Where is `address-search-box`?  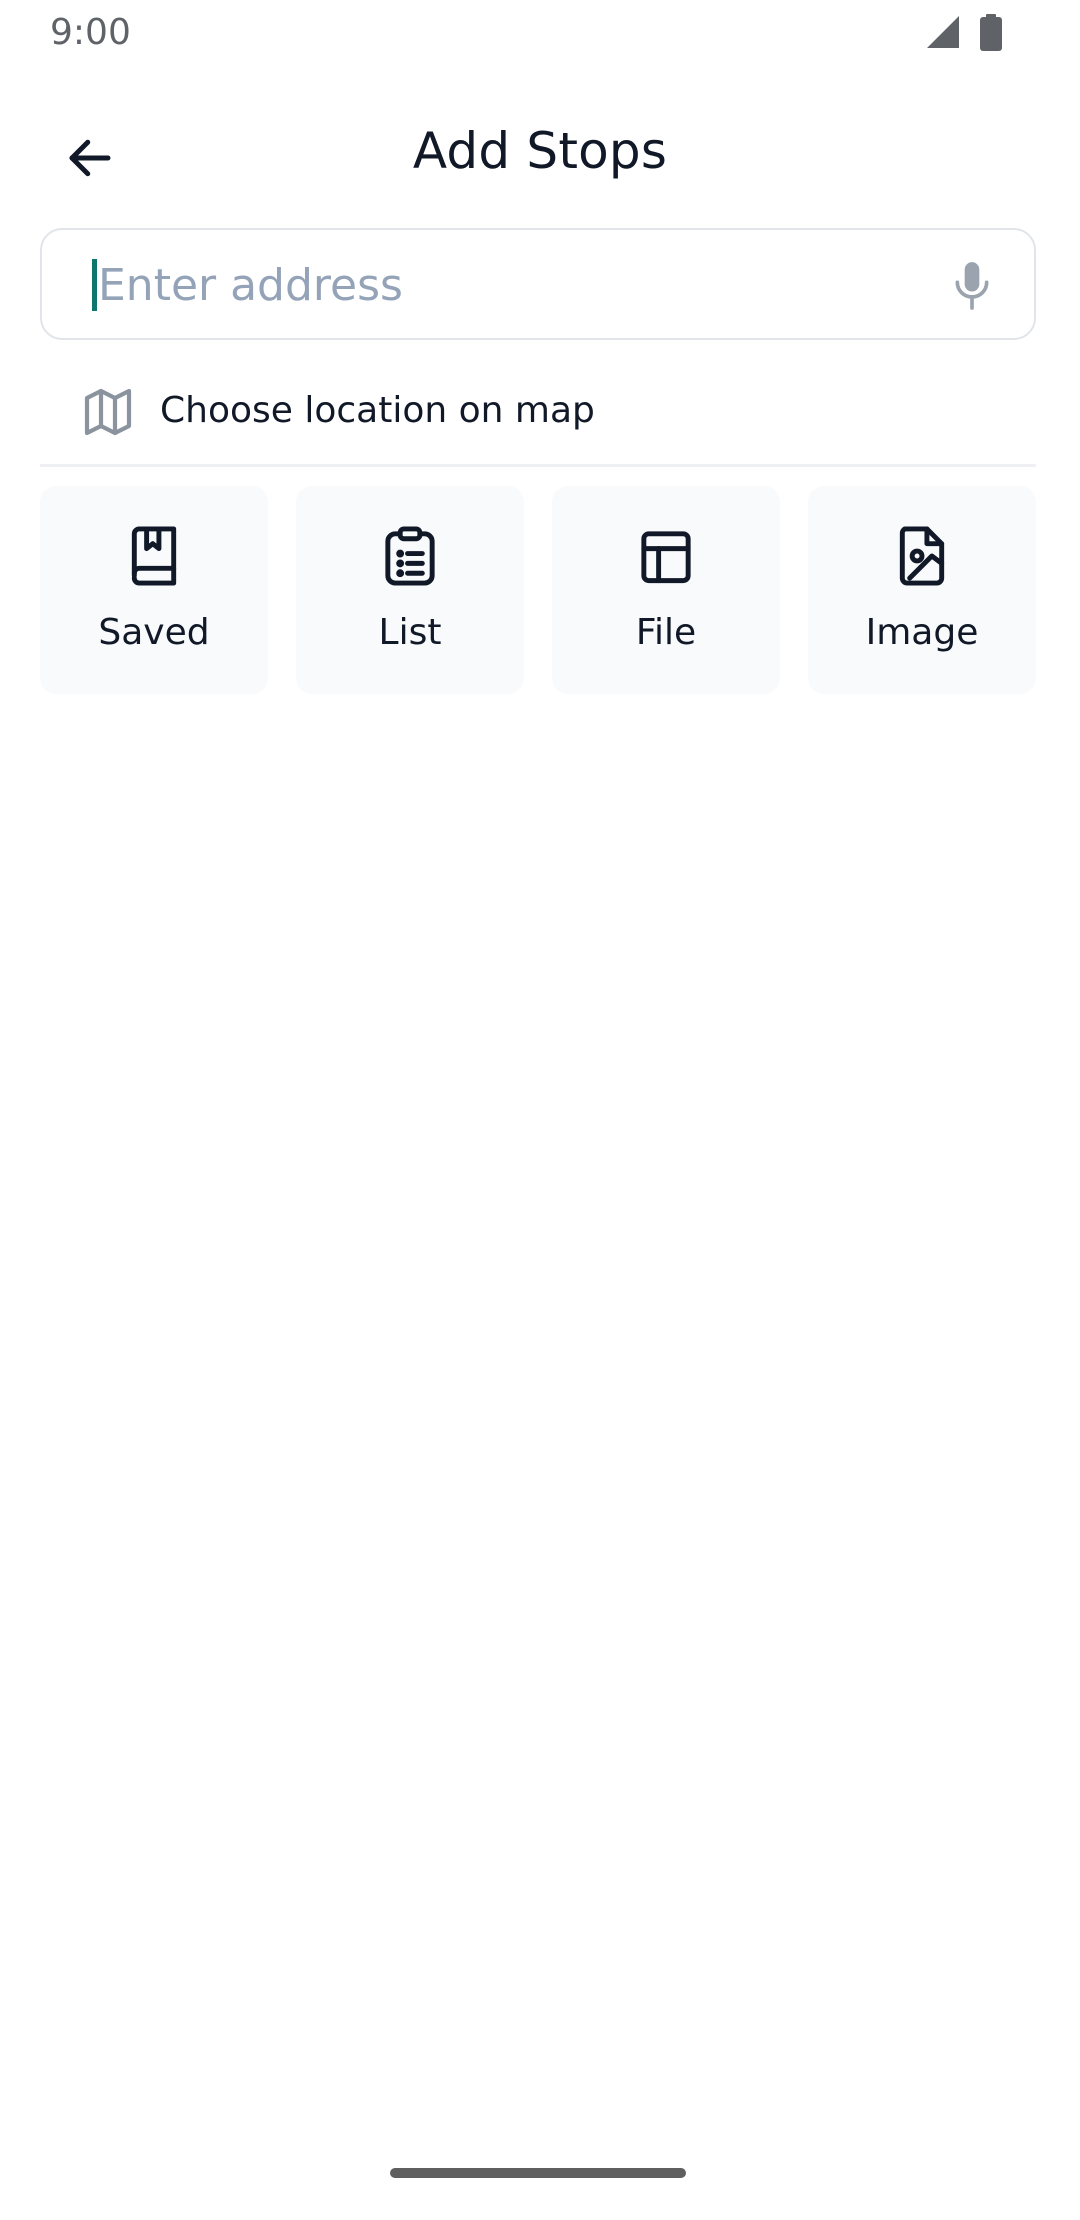
address-search-box is located at coordinates (538, 284).